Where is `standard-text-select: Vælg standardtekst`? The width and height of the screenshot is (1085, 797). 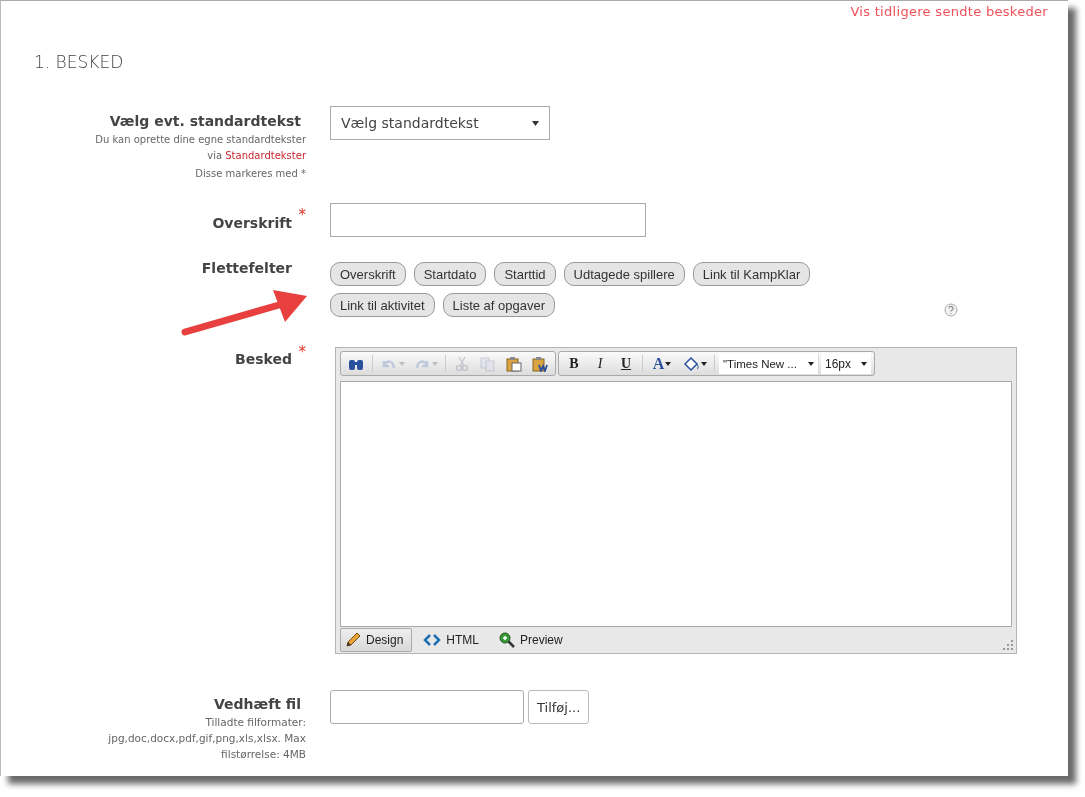 standard-text-select: Vælg standardtekst is located at coordinates (440, 123).